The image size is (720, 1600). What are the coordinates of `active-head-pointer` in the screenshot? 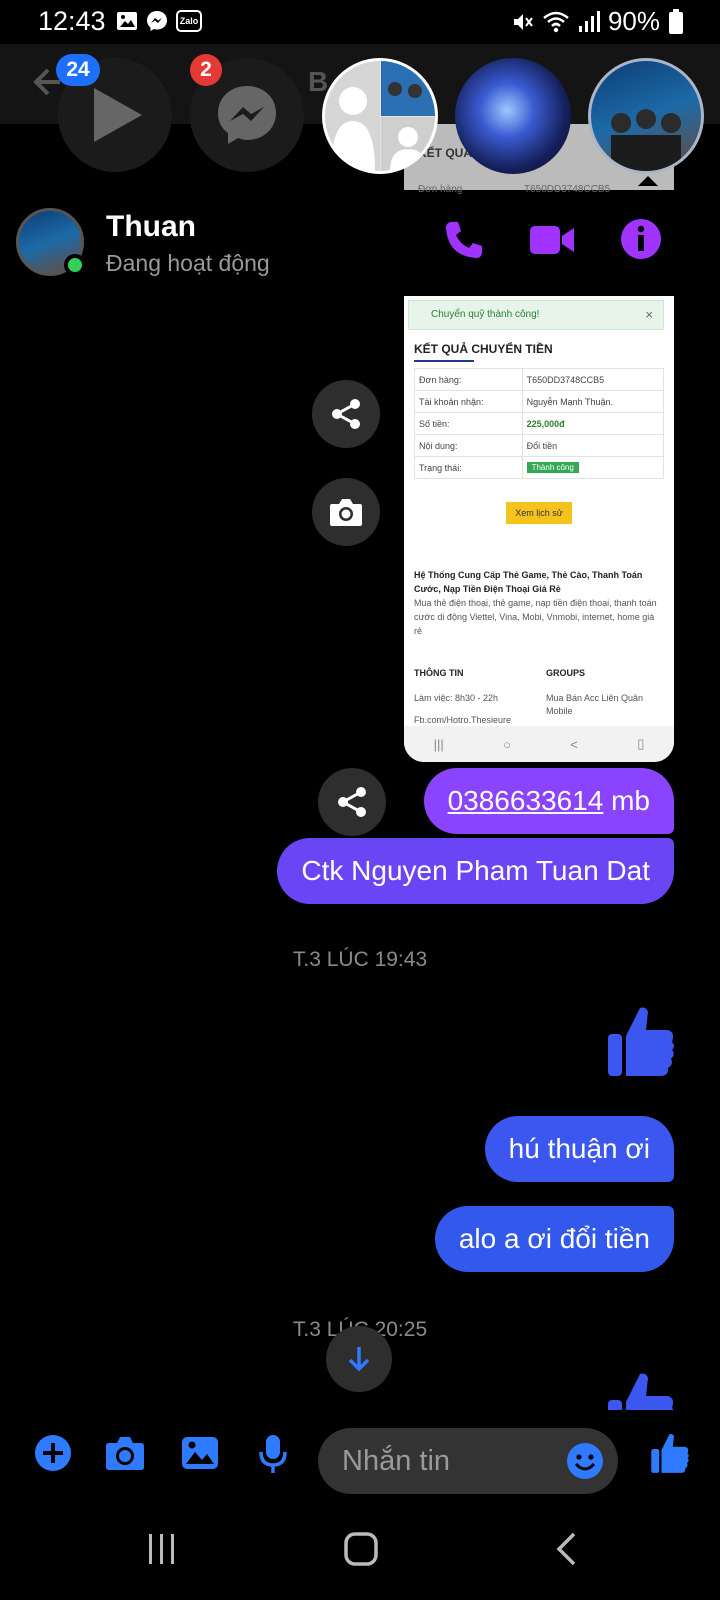 It's located at (648, 181).